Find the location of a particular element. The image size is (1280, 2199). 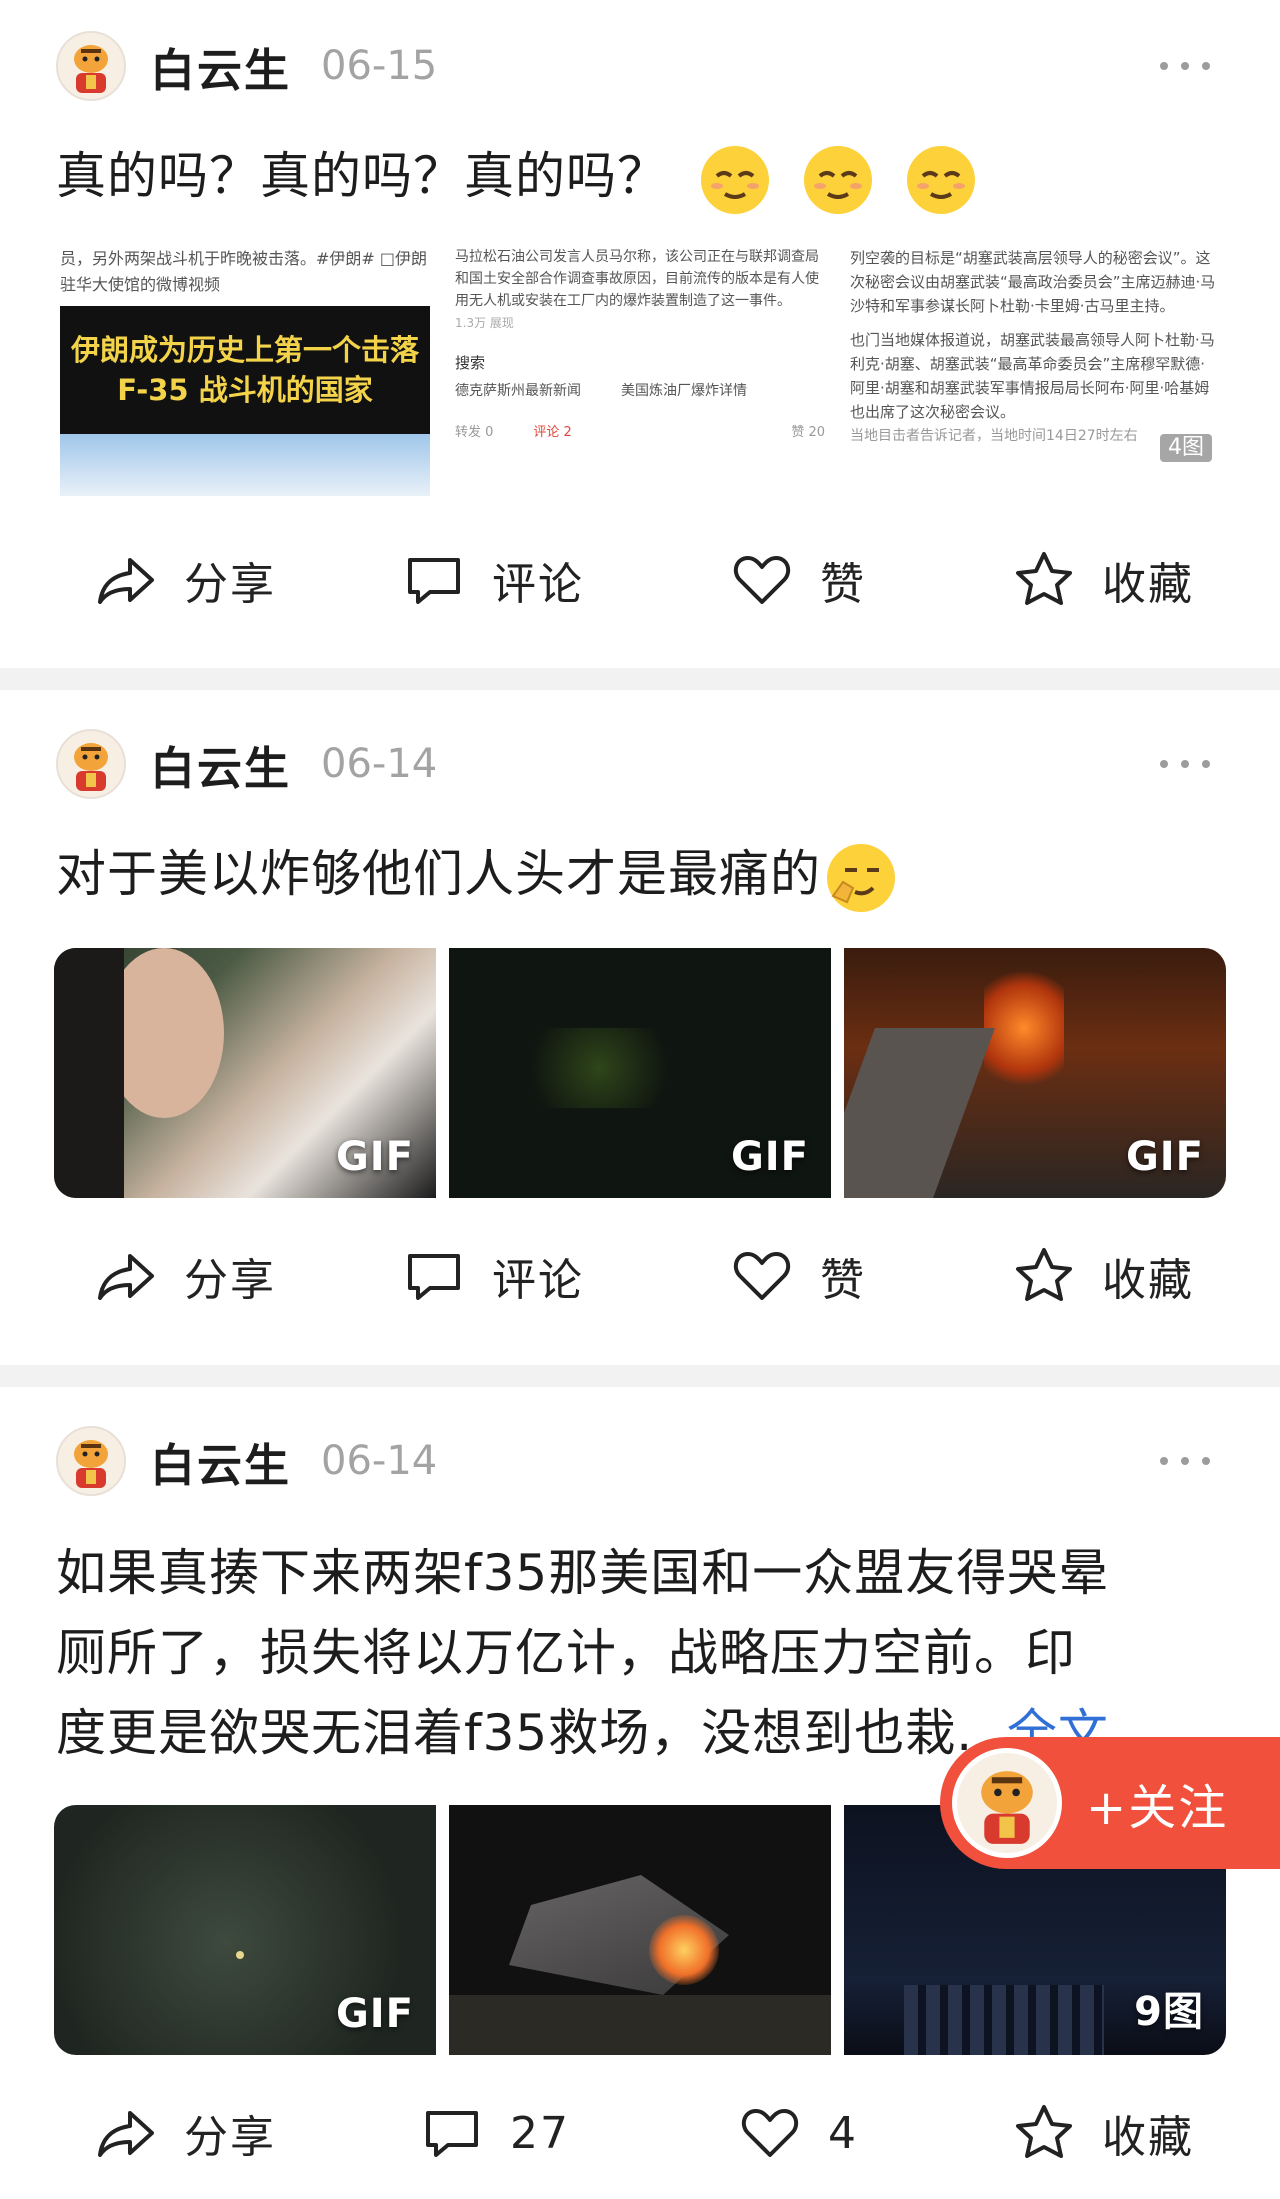

gif-thumbnail-2: GIF is located at coordinates (640, 1073).